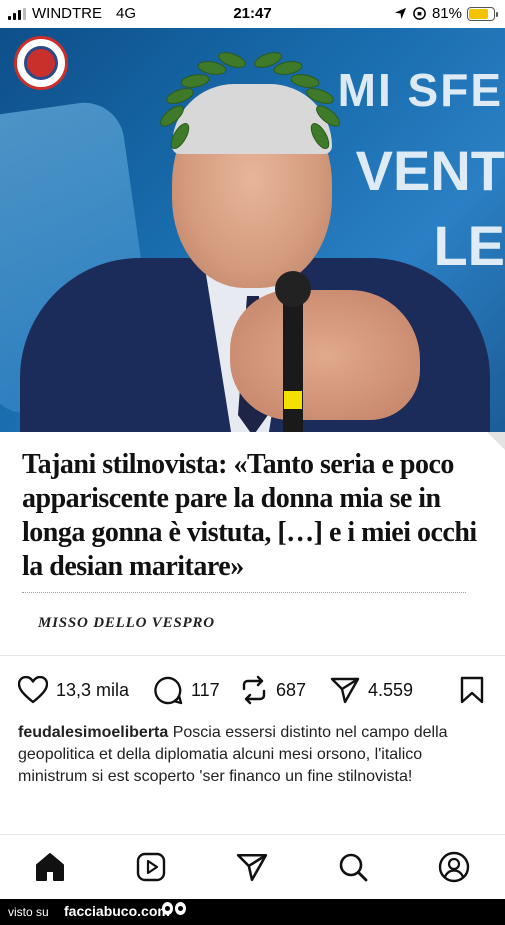 The height and width of the screenshot is (925, 505). I want to click on caption-username: feudalesimoeliberta, so click(93, 732).